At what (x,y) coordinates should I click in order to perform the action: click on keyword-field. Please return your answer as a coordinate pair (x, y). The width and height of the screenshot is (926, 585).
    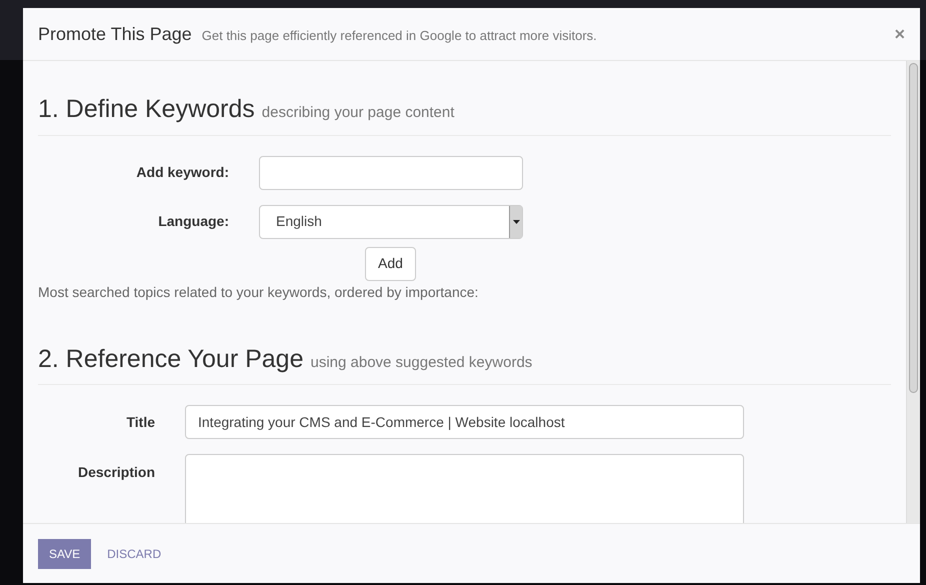
    Looking at the image, I should click on (391, 173).